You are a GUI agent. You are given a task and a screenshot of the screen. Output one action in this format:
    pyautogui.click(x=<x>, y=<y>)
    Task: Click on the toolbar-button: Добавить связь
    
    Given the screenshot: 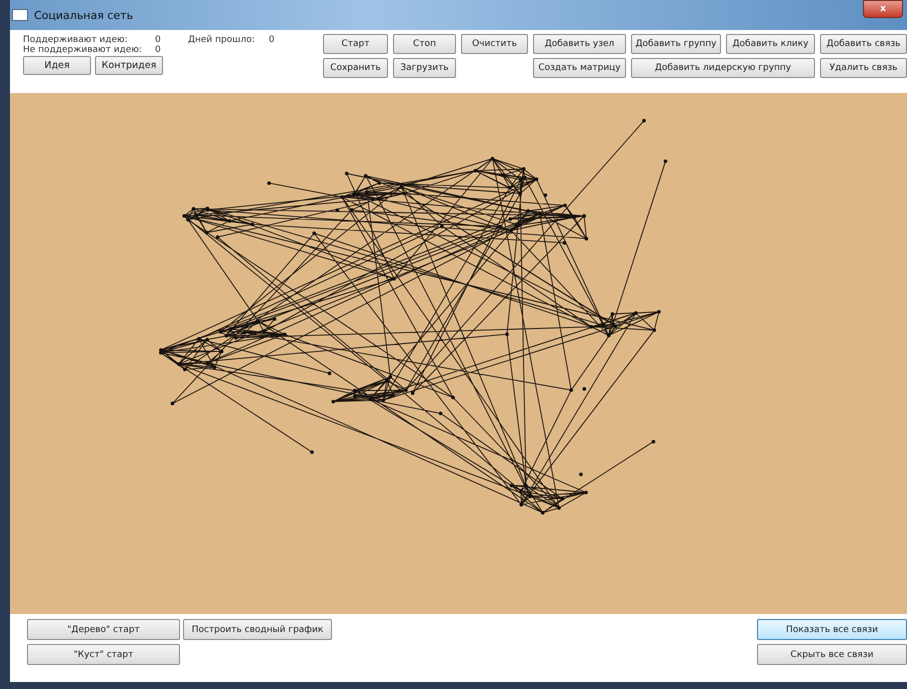 What is the action you would take?
    pyautogui.click(x=863, y=44)
    